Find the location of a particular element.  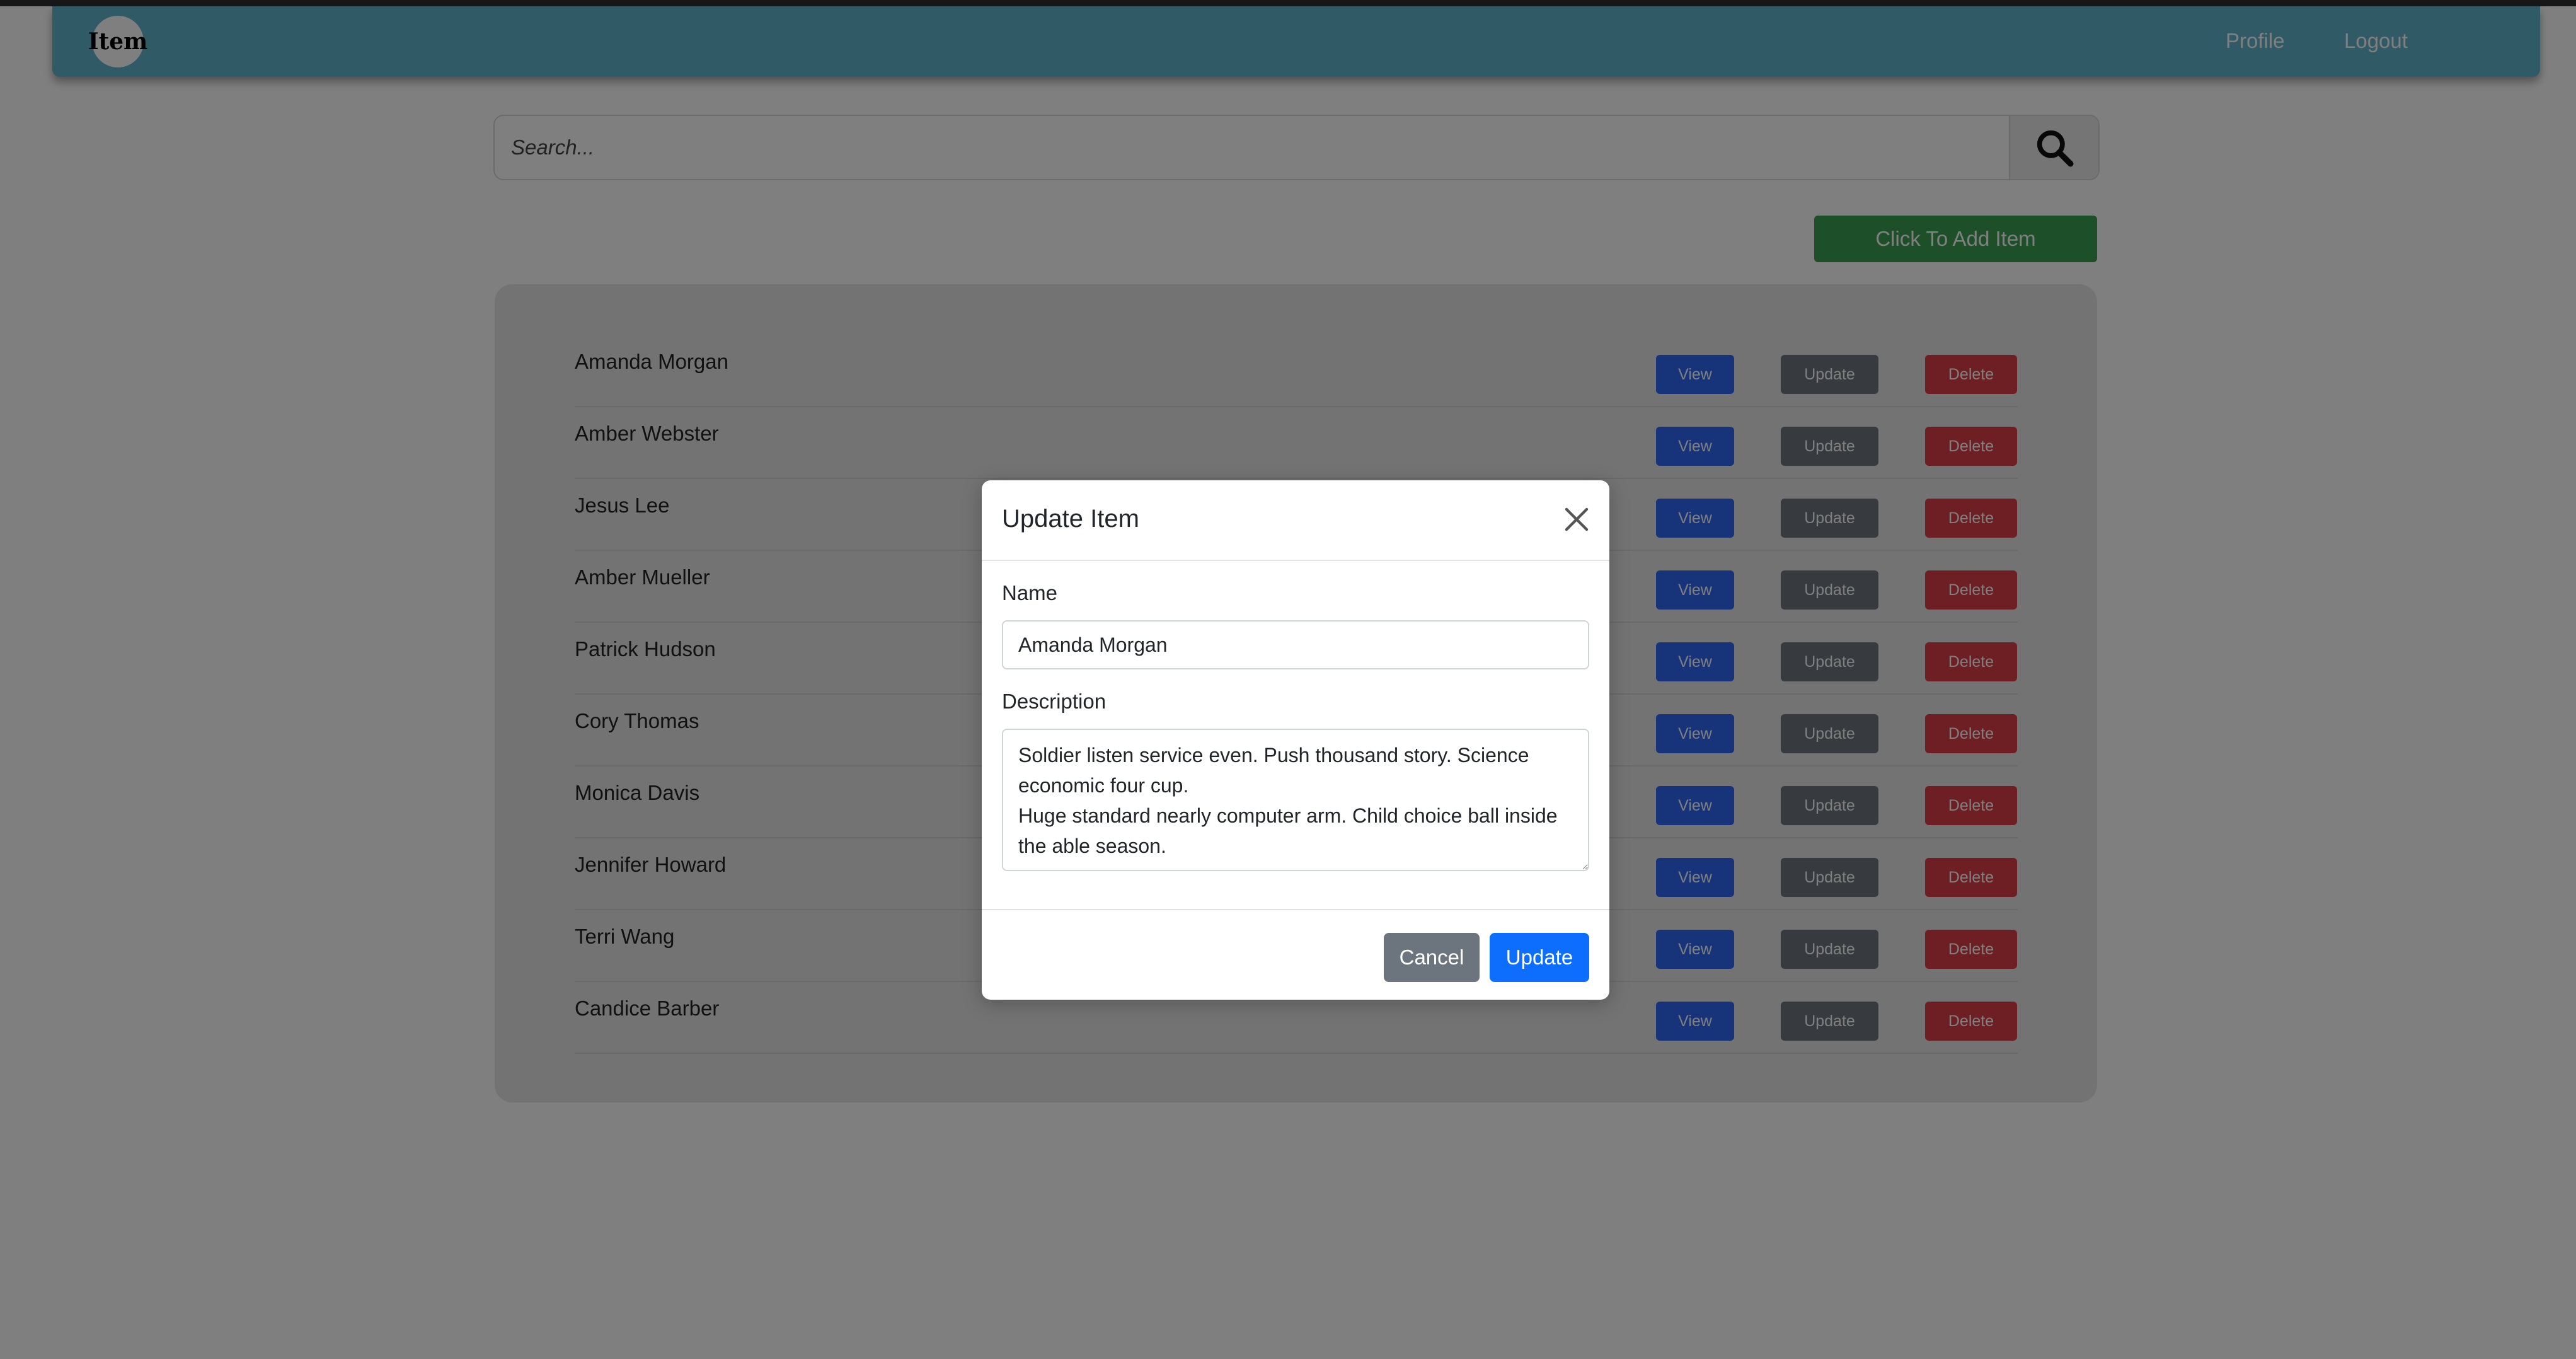

name-label: Name is located at coordinates (1030, 592).